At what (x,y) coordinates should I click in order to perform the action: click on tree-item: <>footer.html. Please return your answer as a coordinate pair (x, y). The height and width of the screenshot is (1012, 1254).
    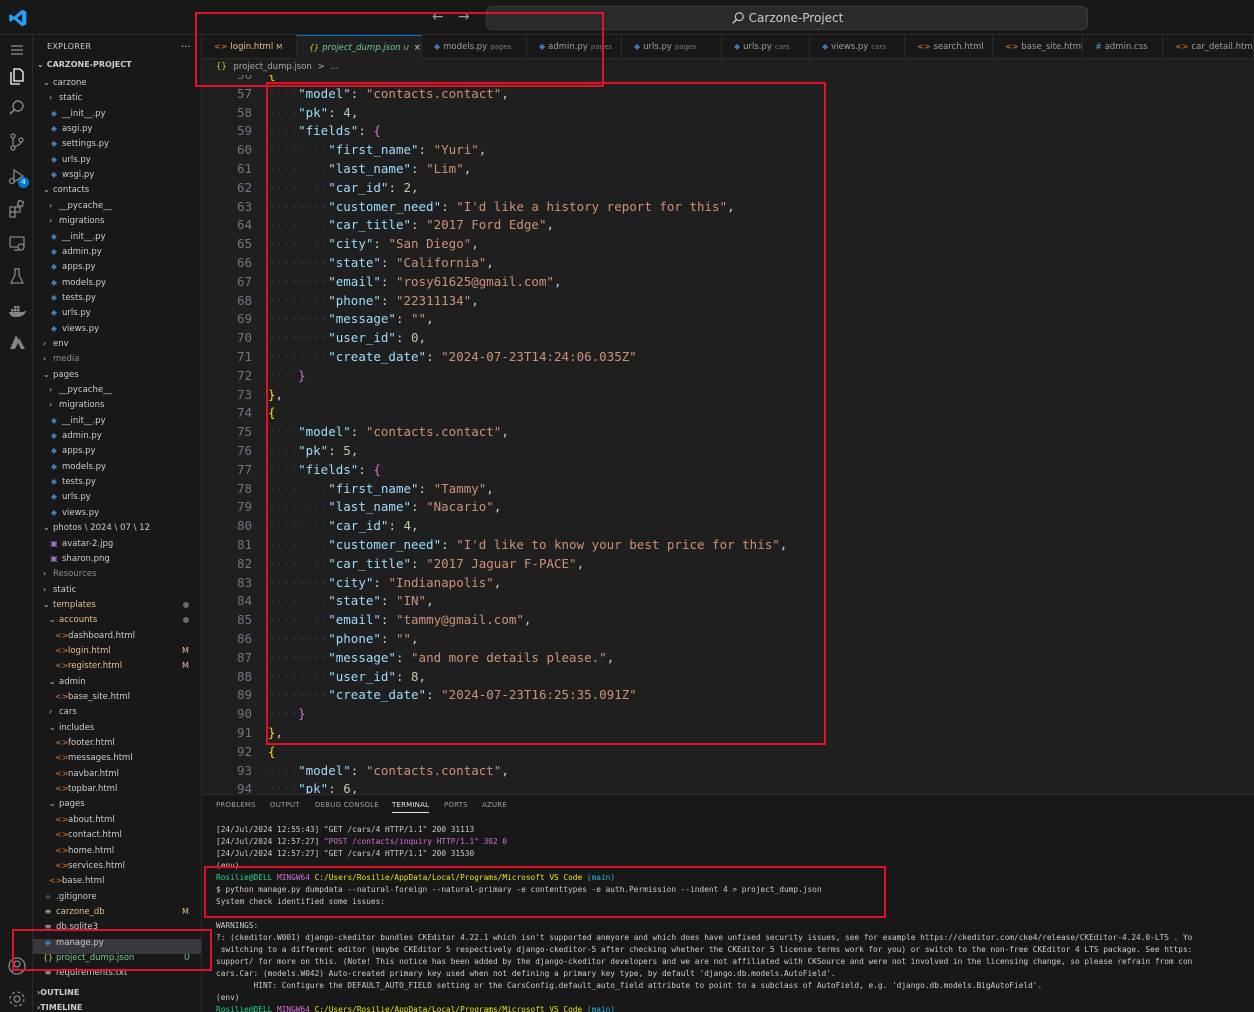
    Looking at the image, I should click on (85, 742).